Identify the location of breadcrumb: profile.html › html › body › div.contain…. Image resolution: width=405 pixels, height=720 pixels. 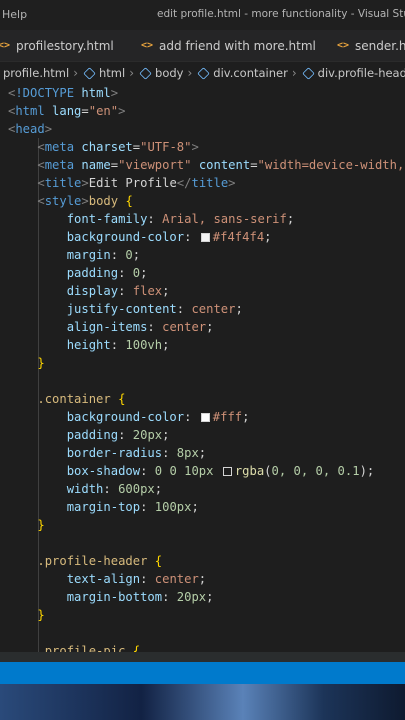
(202, 73).